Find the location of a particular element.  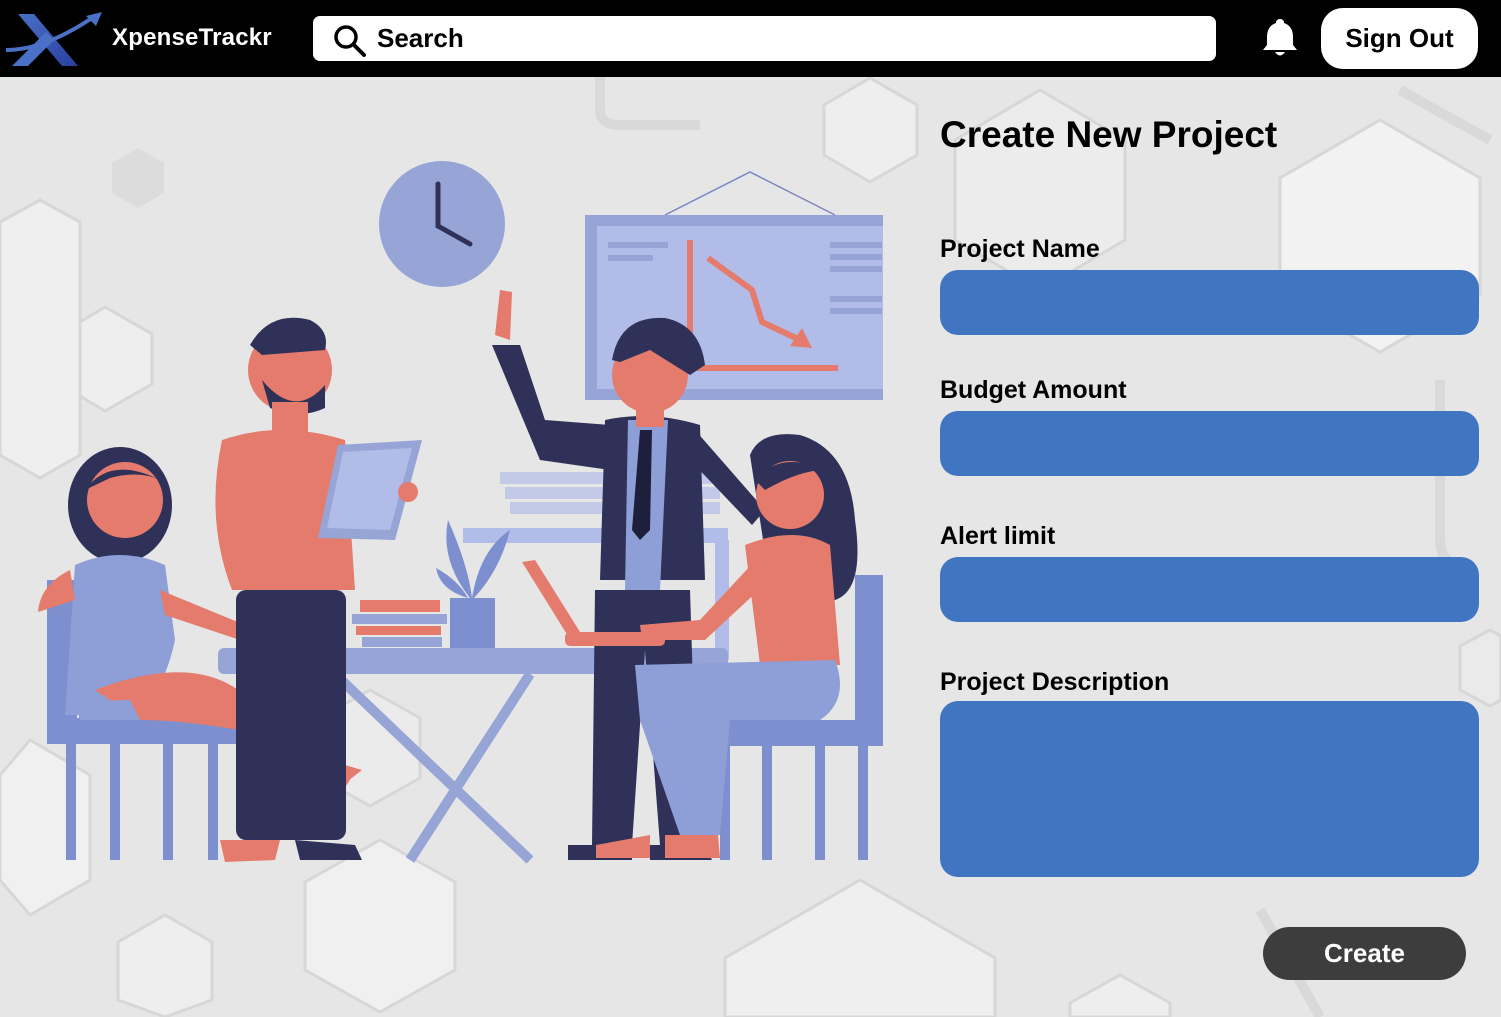

search-icon is located at coordinates (350, 41).